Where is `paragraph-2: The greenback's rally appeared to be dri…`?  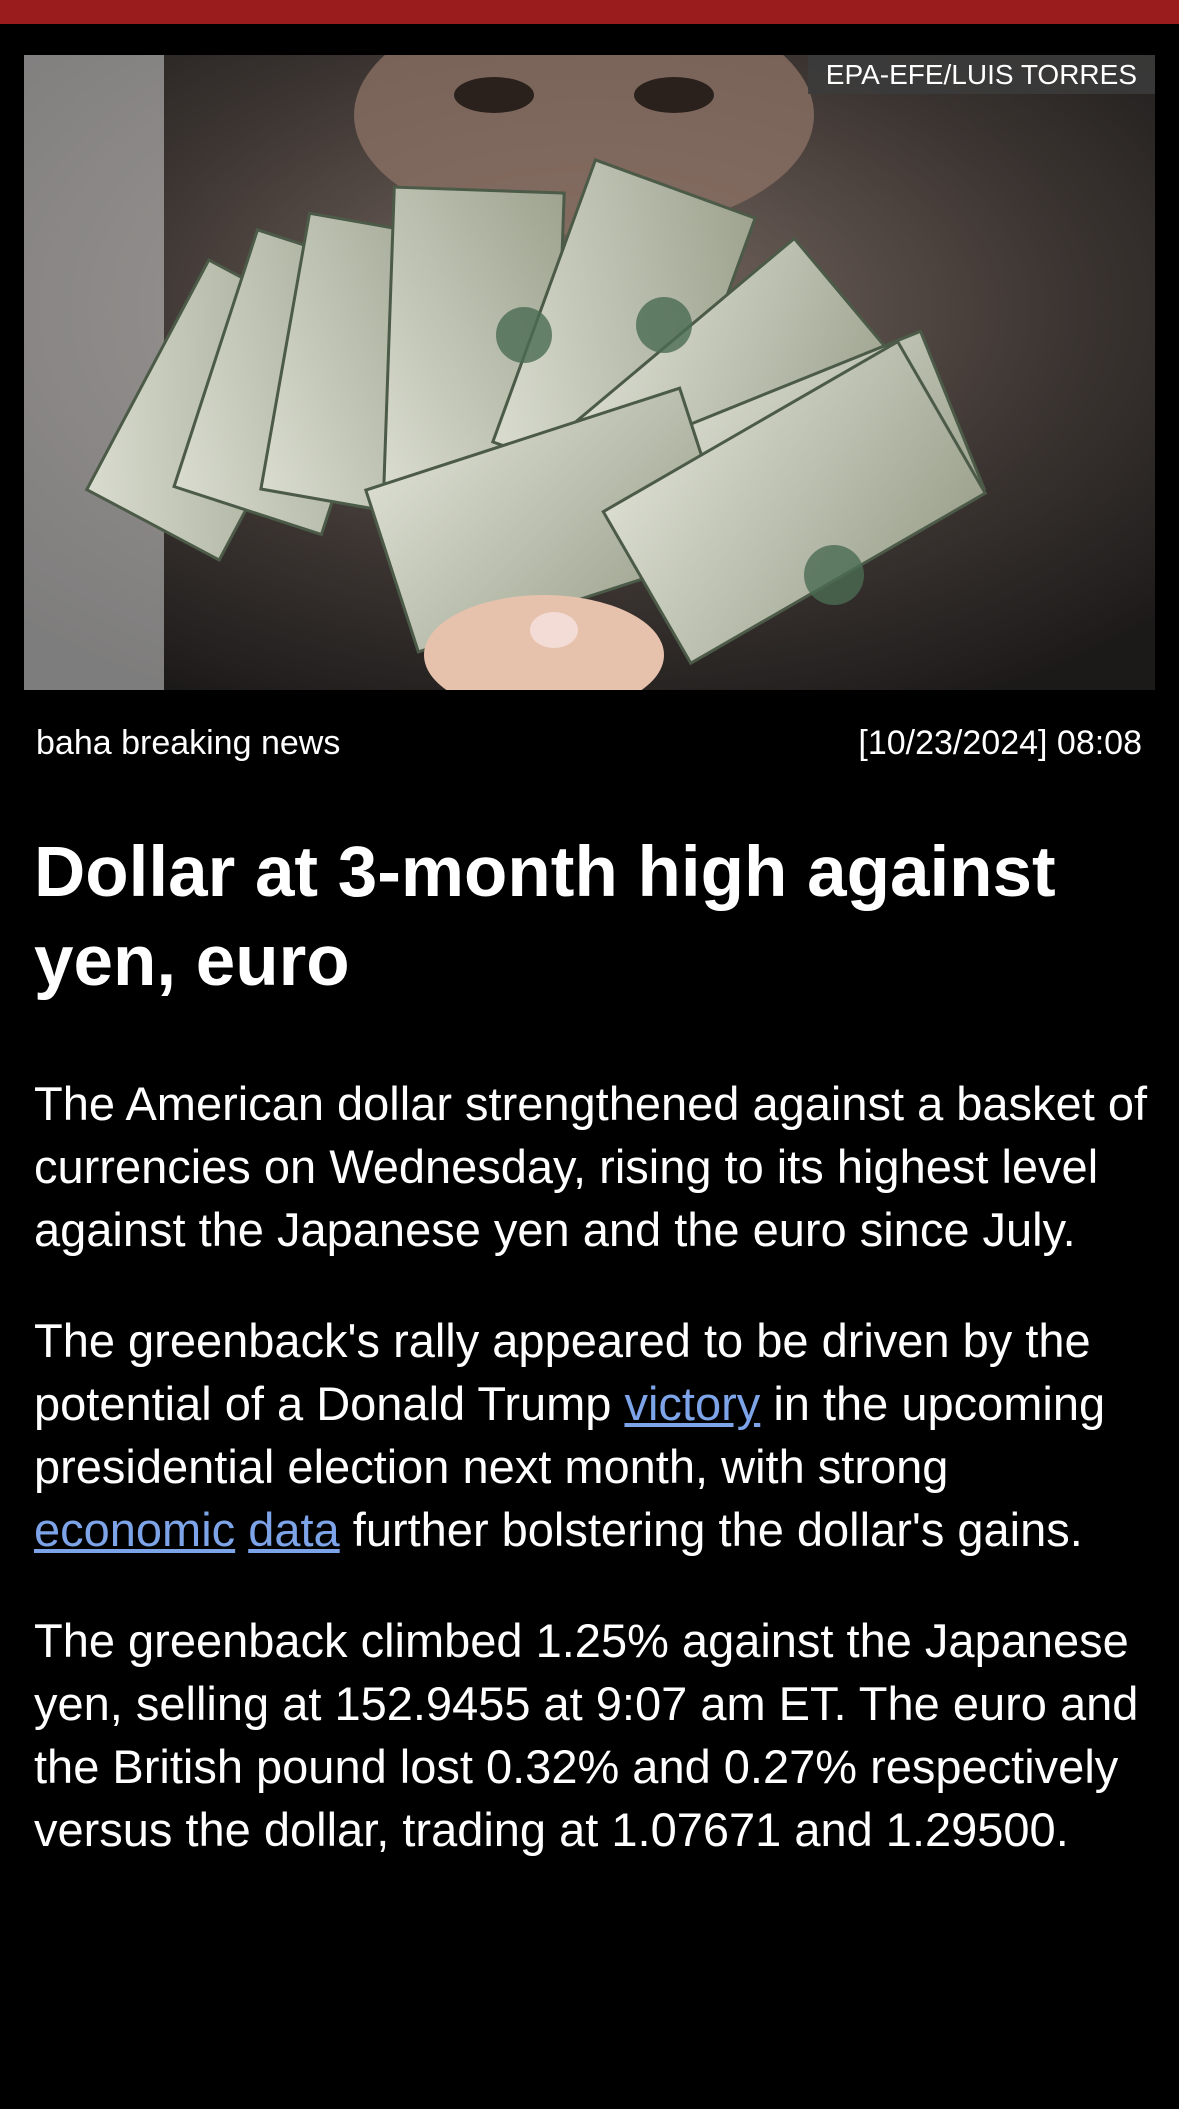
paragraph-2: The greenback's rally appeared to be dri… is located at coordinates (594, 1435).